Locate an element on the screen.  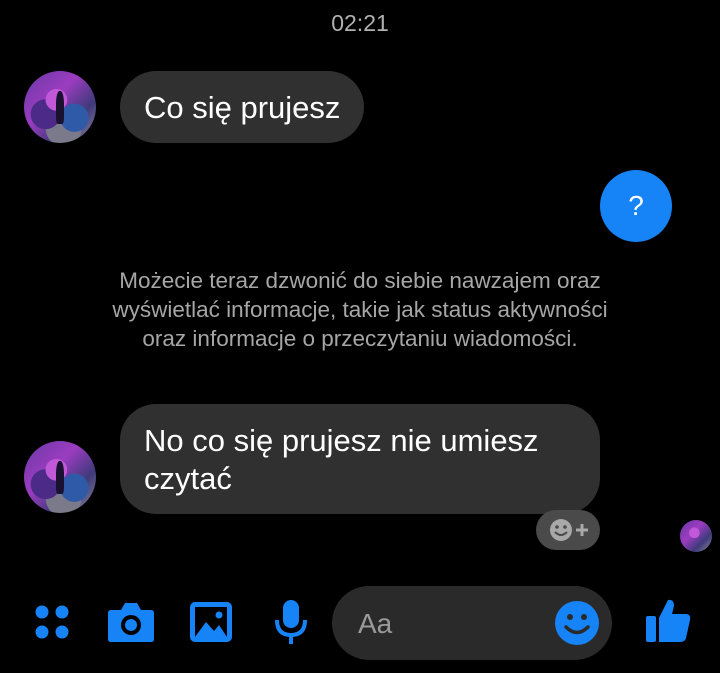
message-text: Co się prujesz is located at coordinates (242, 107).